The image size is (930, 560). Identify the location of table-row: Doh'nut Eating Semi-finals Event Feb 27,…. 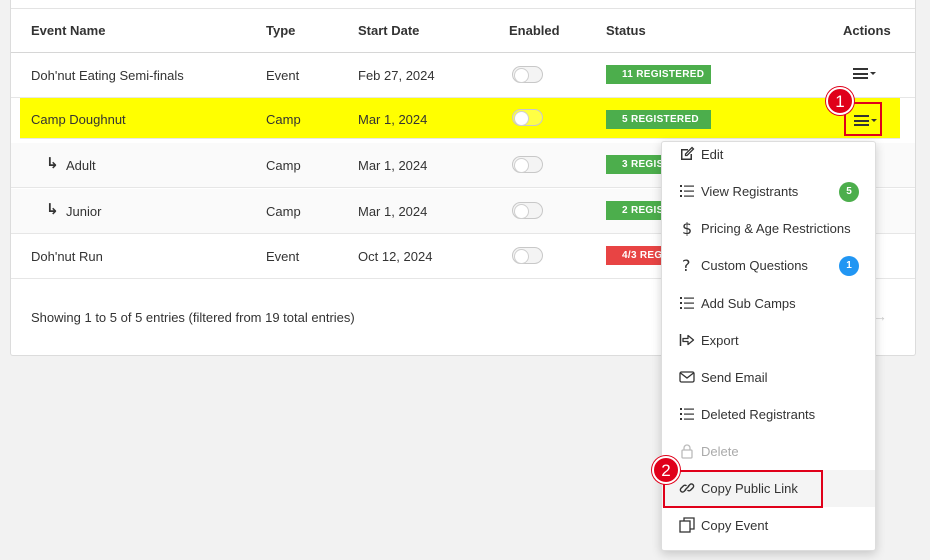
(463, 75).